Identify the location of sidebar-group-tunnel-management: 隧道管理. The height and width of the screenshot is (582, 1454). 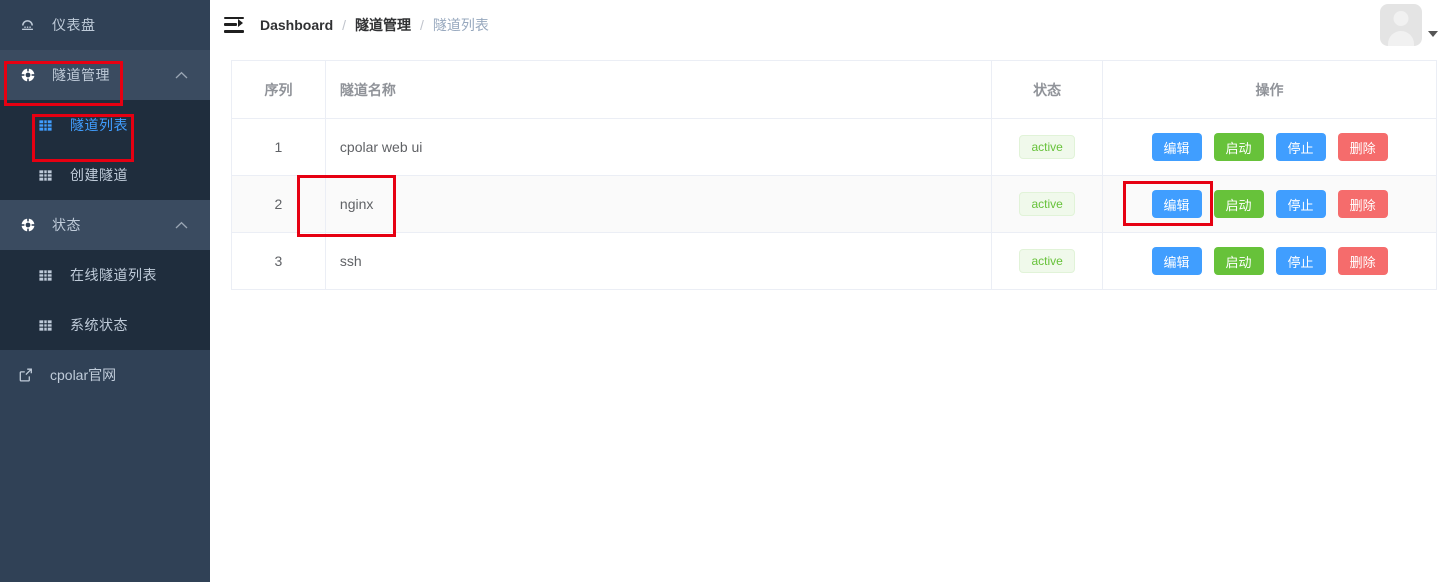
(105, 75).